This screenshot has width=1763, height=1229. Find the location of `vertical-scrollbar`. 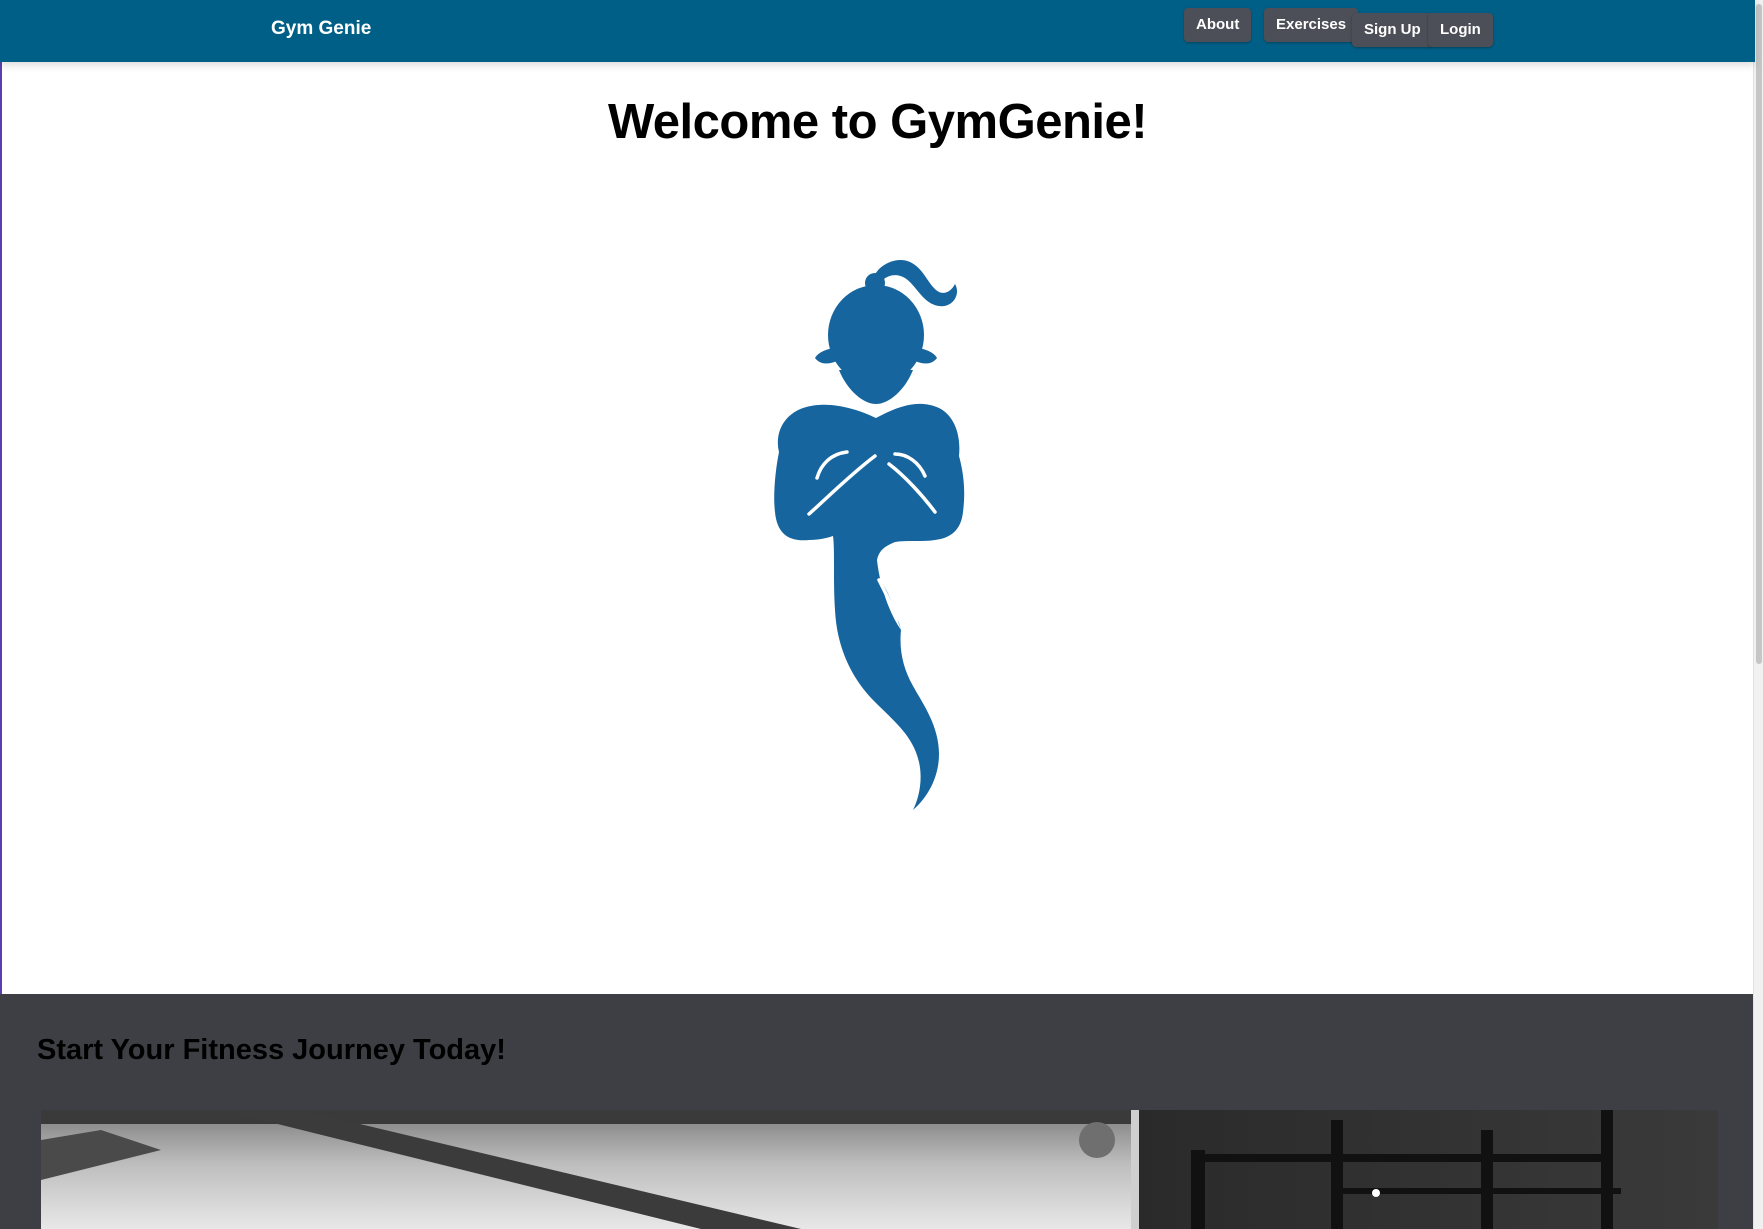

vertical-scrollbar is located at coordinates (1758, 614).